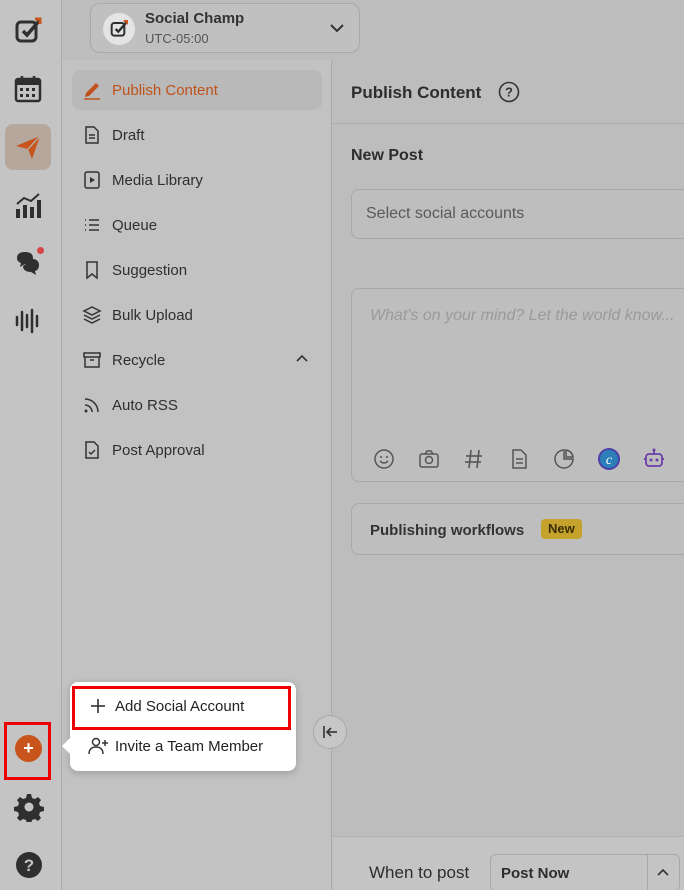 This screenshot has height=890, width=684. Describe the element at coordinates (28, 205) in the screenshot. I see `analytics-icon` at that location.